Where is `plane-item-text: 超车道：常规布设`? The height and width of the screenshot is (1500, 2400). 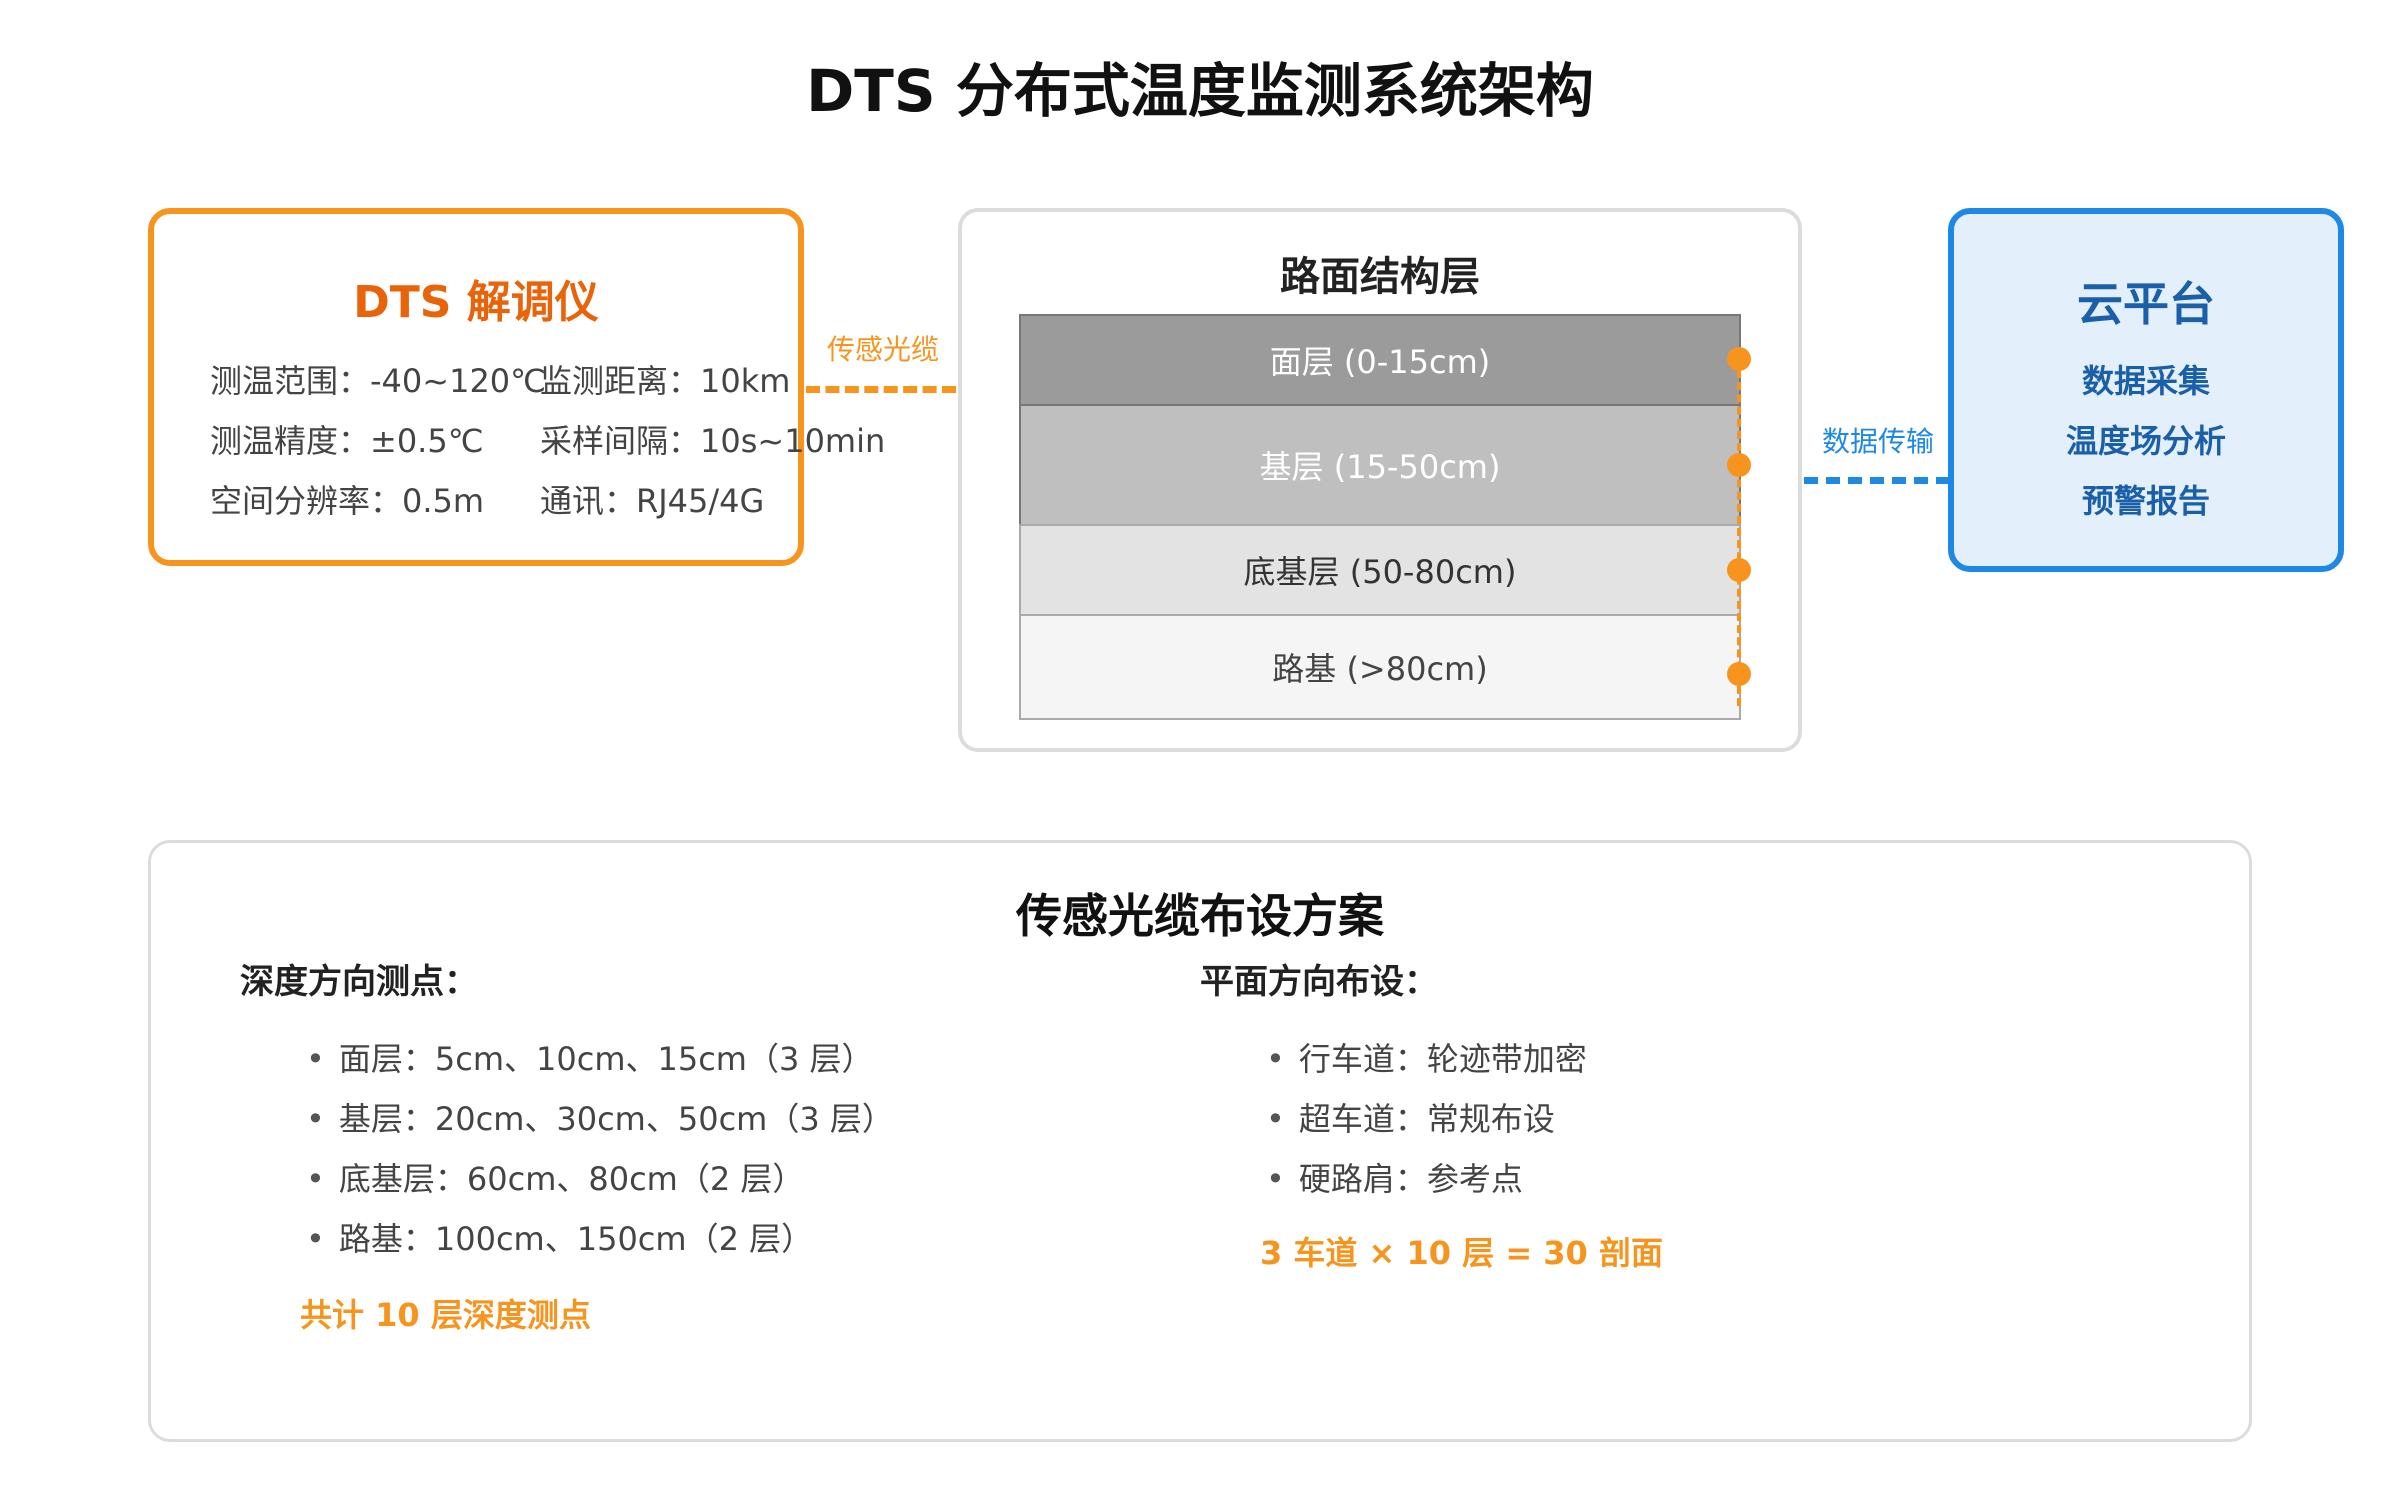 plane-item-text: 超车道：常规布设 is located at coordinates (1426, 1119).